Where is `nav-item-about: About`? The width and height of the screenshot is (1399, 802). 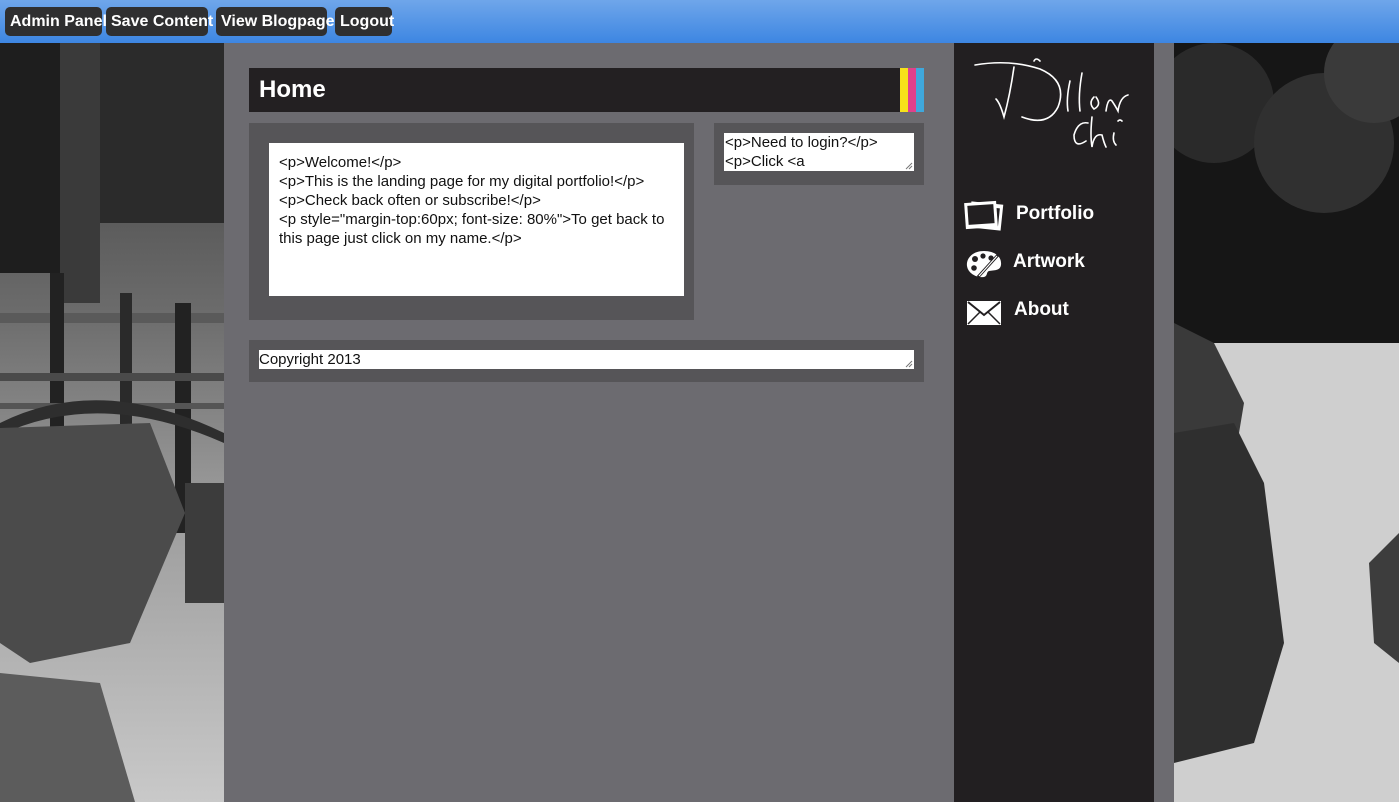
nav-item-about: About is located at coordinates (1054, 311).